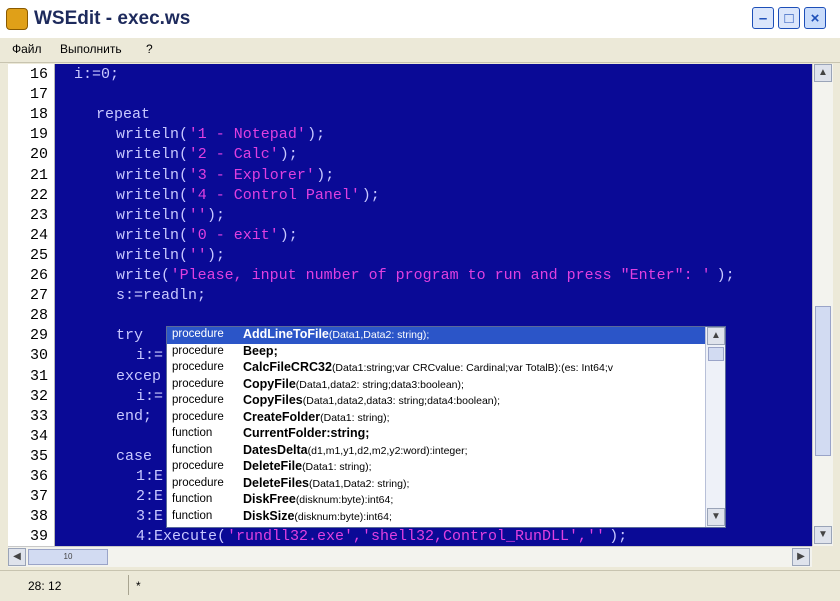  Describe the element at coordinates (269, 499) in the screenshot. I see `item-identifier: DiskFree` at that location.